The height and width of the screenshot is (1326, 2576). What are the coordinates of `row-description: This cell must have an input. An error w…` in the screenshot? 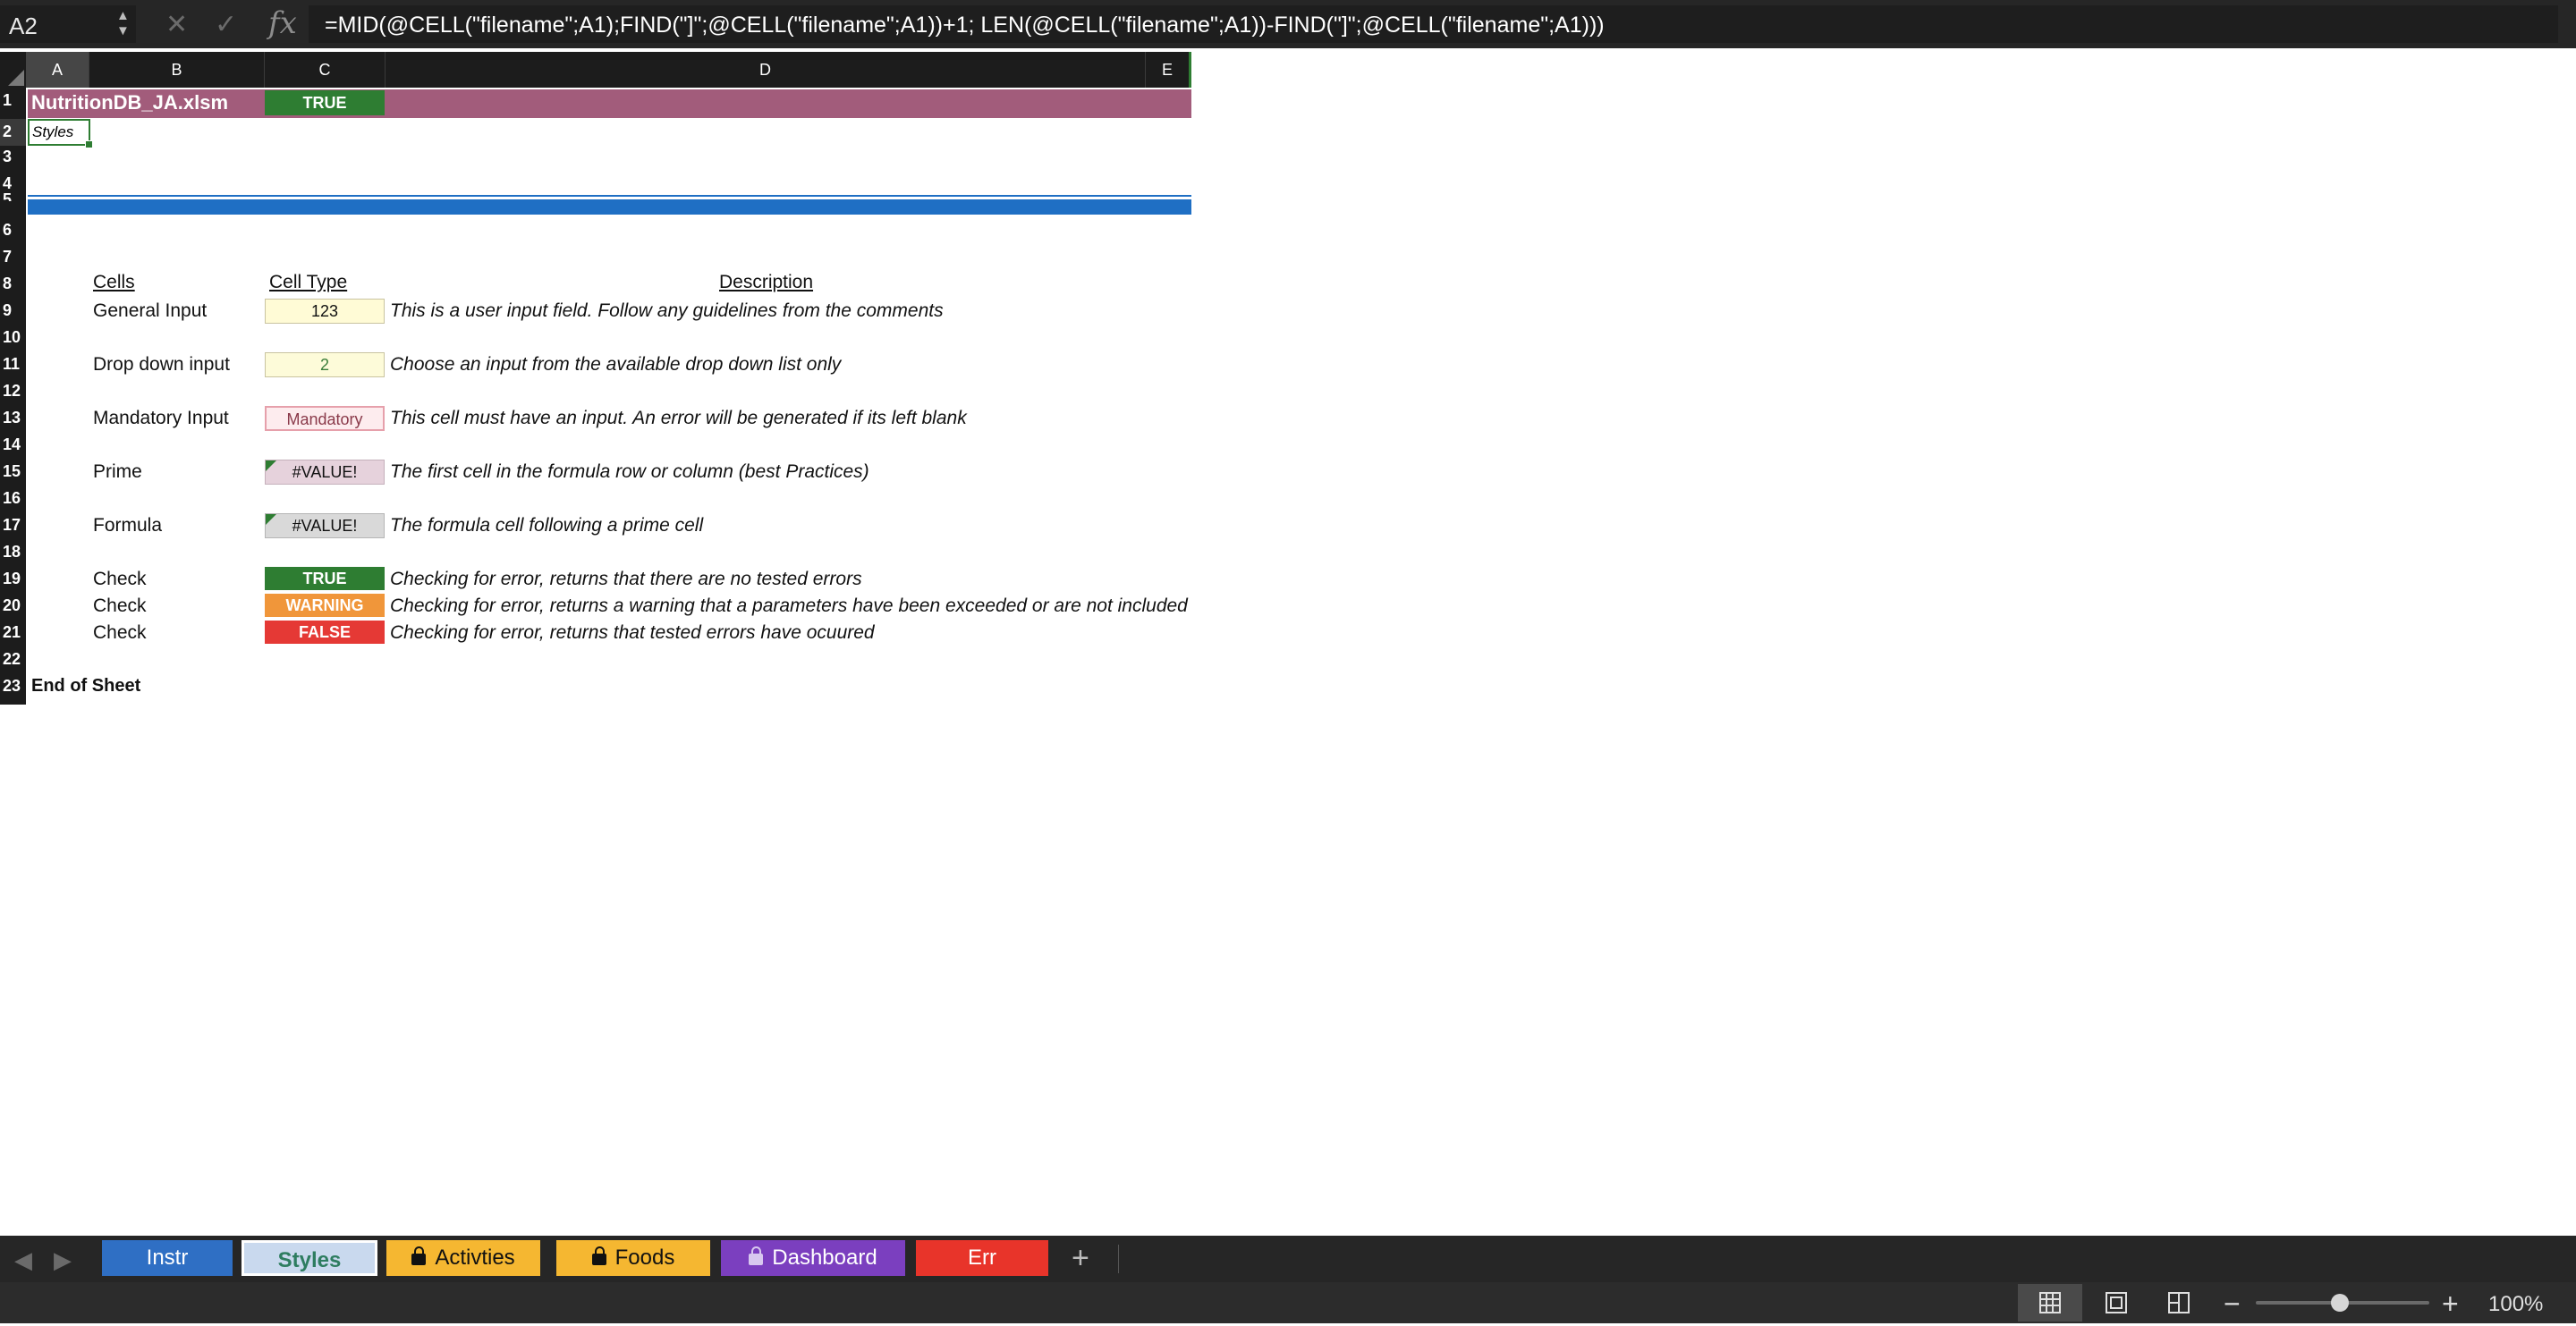 It's located at (678, 418).